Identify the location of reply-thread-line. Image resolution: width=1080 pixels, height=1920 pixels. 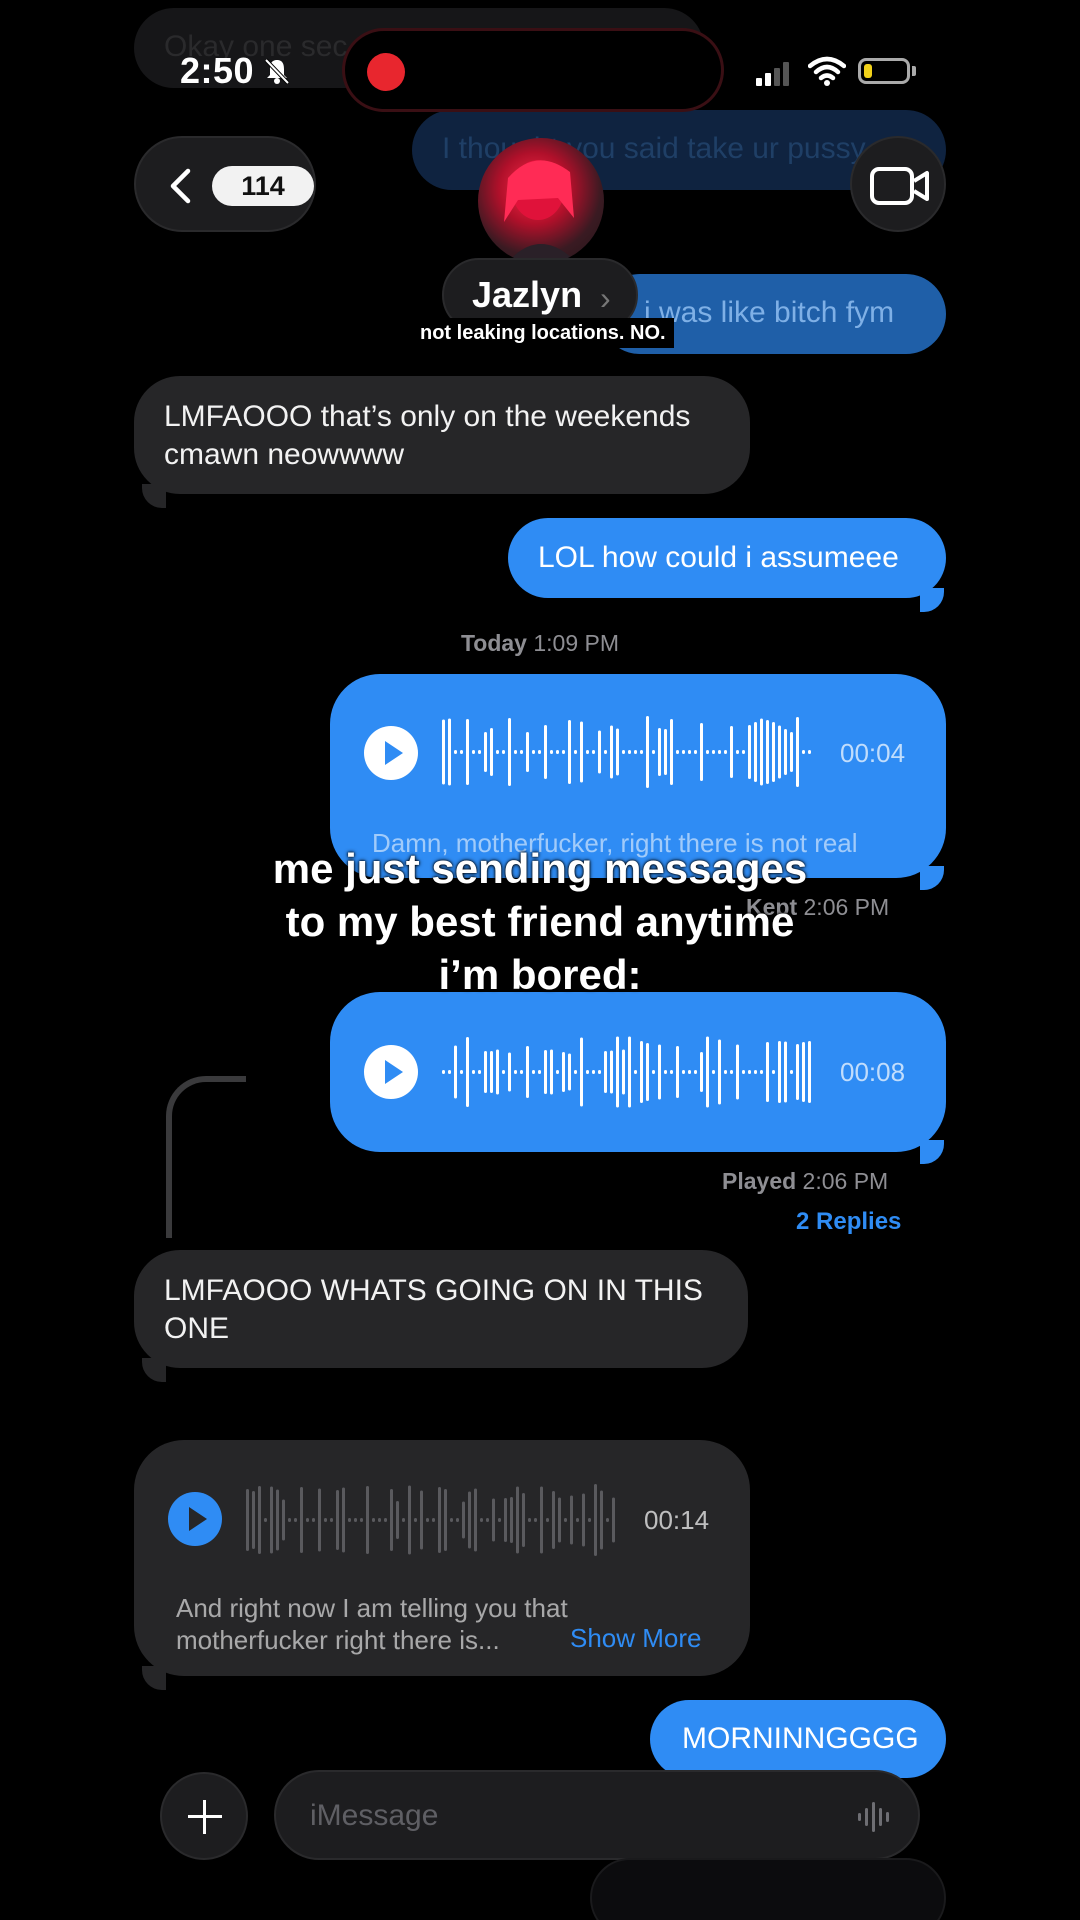
(206, 1157).